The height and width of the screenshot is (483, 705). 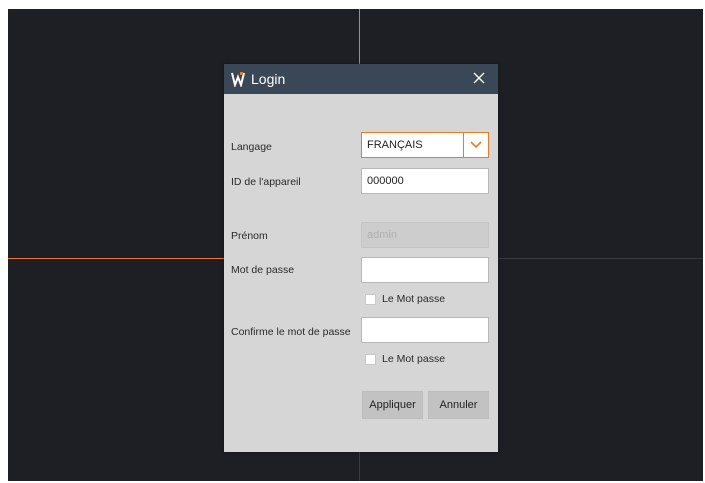 What do you see at coordinates (251, 147) in the screenshot?
I see `language-label: Langage` at bounding box center [251, 147].